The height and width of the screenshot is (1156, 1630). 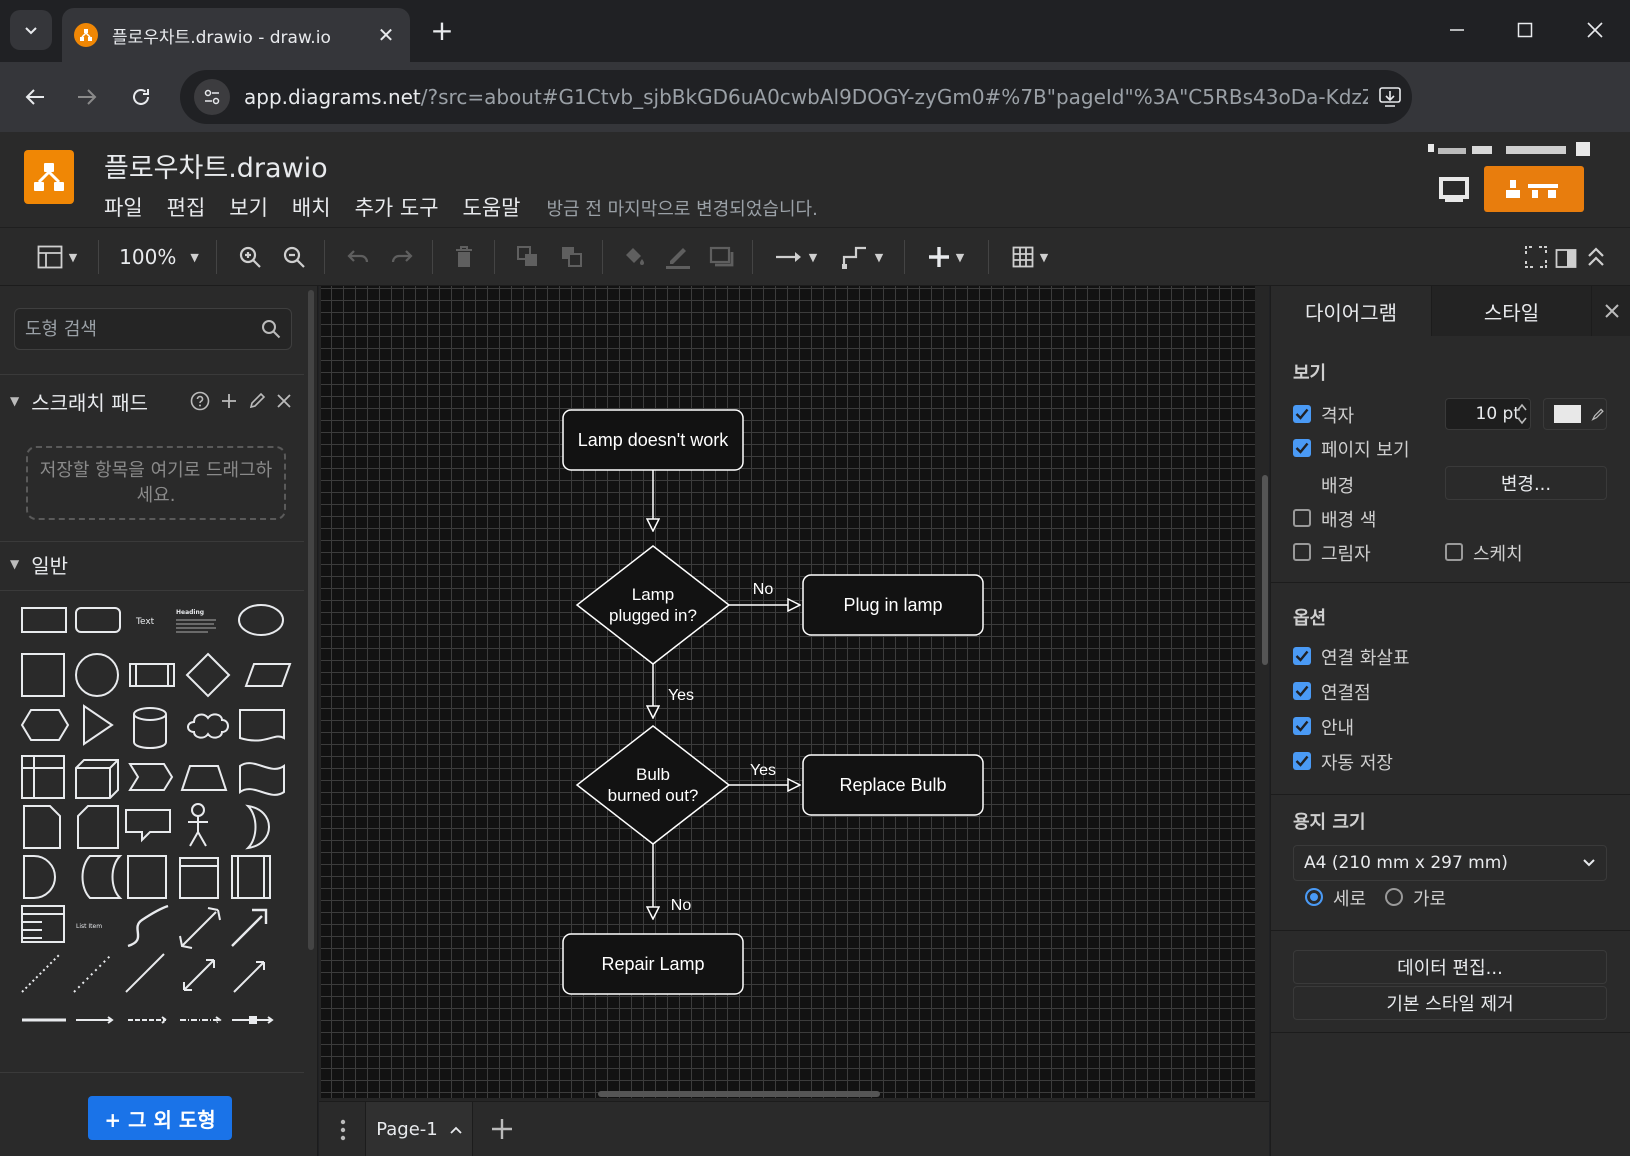 What do you see at coordinates (152, 401) in the screenshot?
I see `scratchpad-header: ▼ 스크래치 패드` at bounding box center [152, 401].